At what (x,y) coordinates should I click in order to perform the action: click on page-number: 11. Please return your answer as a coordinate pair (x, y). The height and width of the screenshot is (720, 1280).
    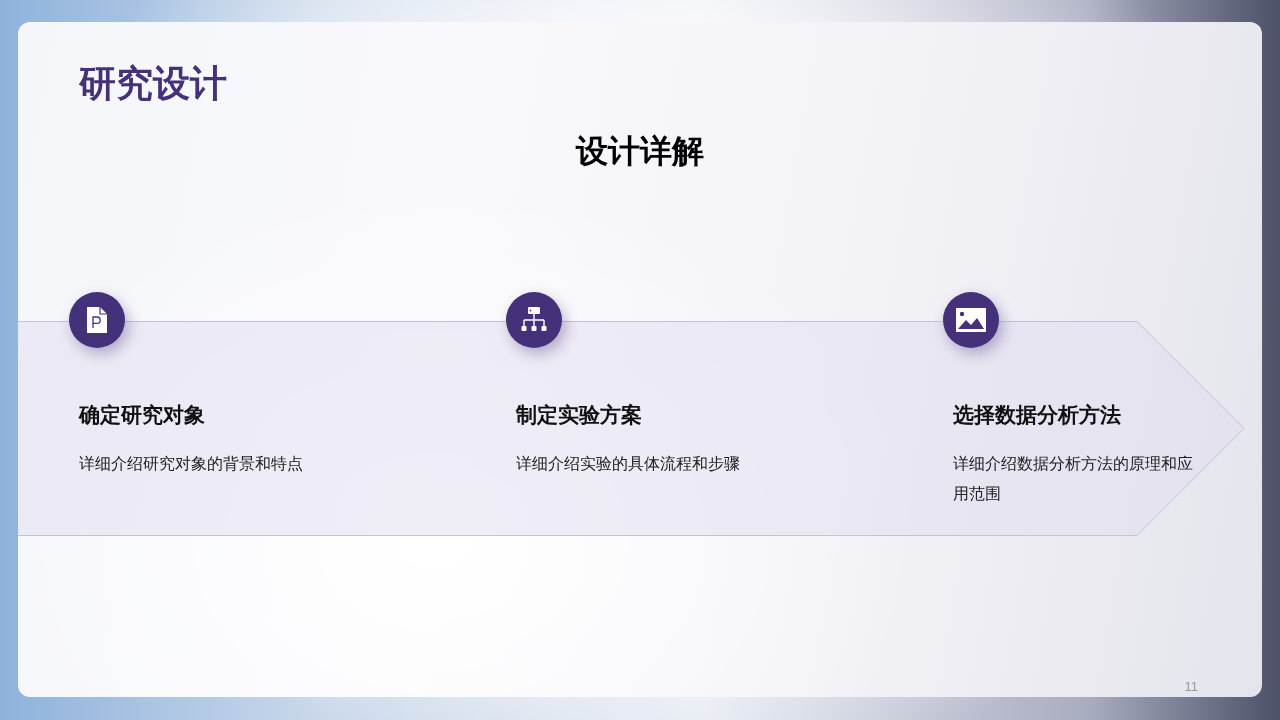
    Looking at the image, I should click on (1191, 687).